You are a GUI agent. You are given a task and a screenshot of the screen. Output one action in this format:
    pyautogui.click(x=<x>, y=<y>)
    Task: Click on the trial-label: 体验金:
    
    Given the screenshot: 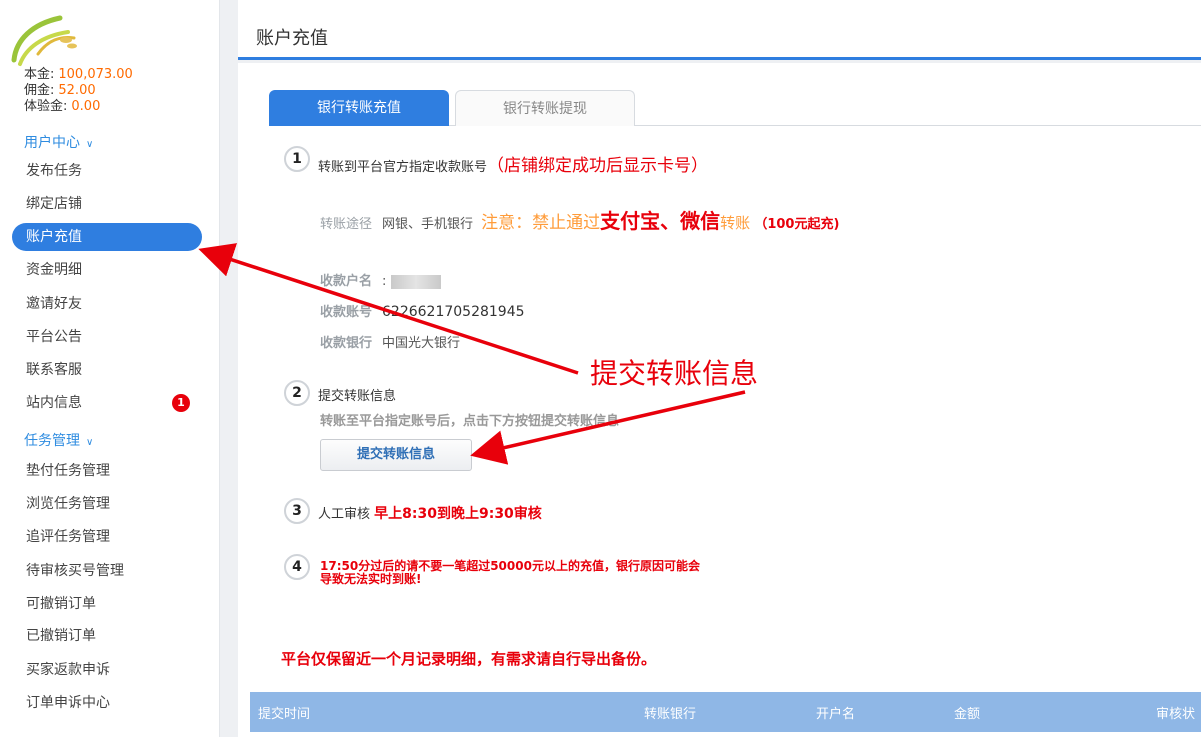 What is the action you would take?
    pyautogui.click(x=46, y=106)
    